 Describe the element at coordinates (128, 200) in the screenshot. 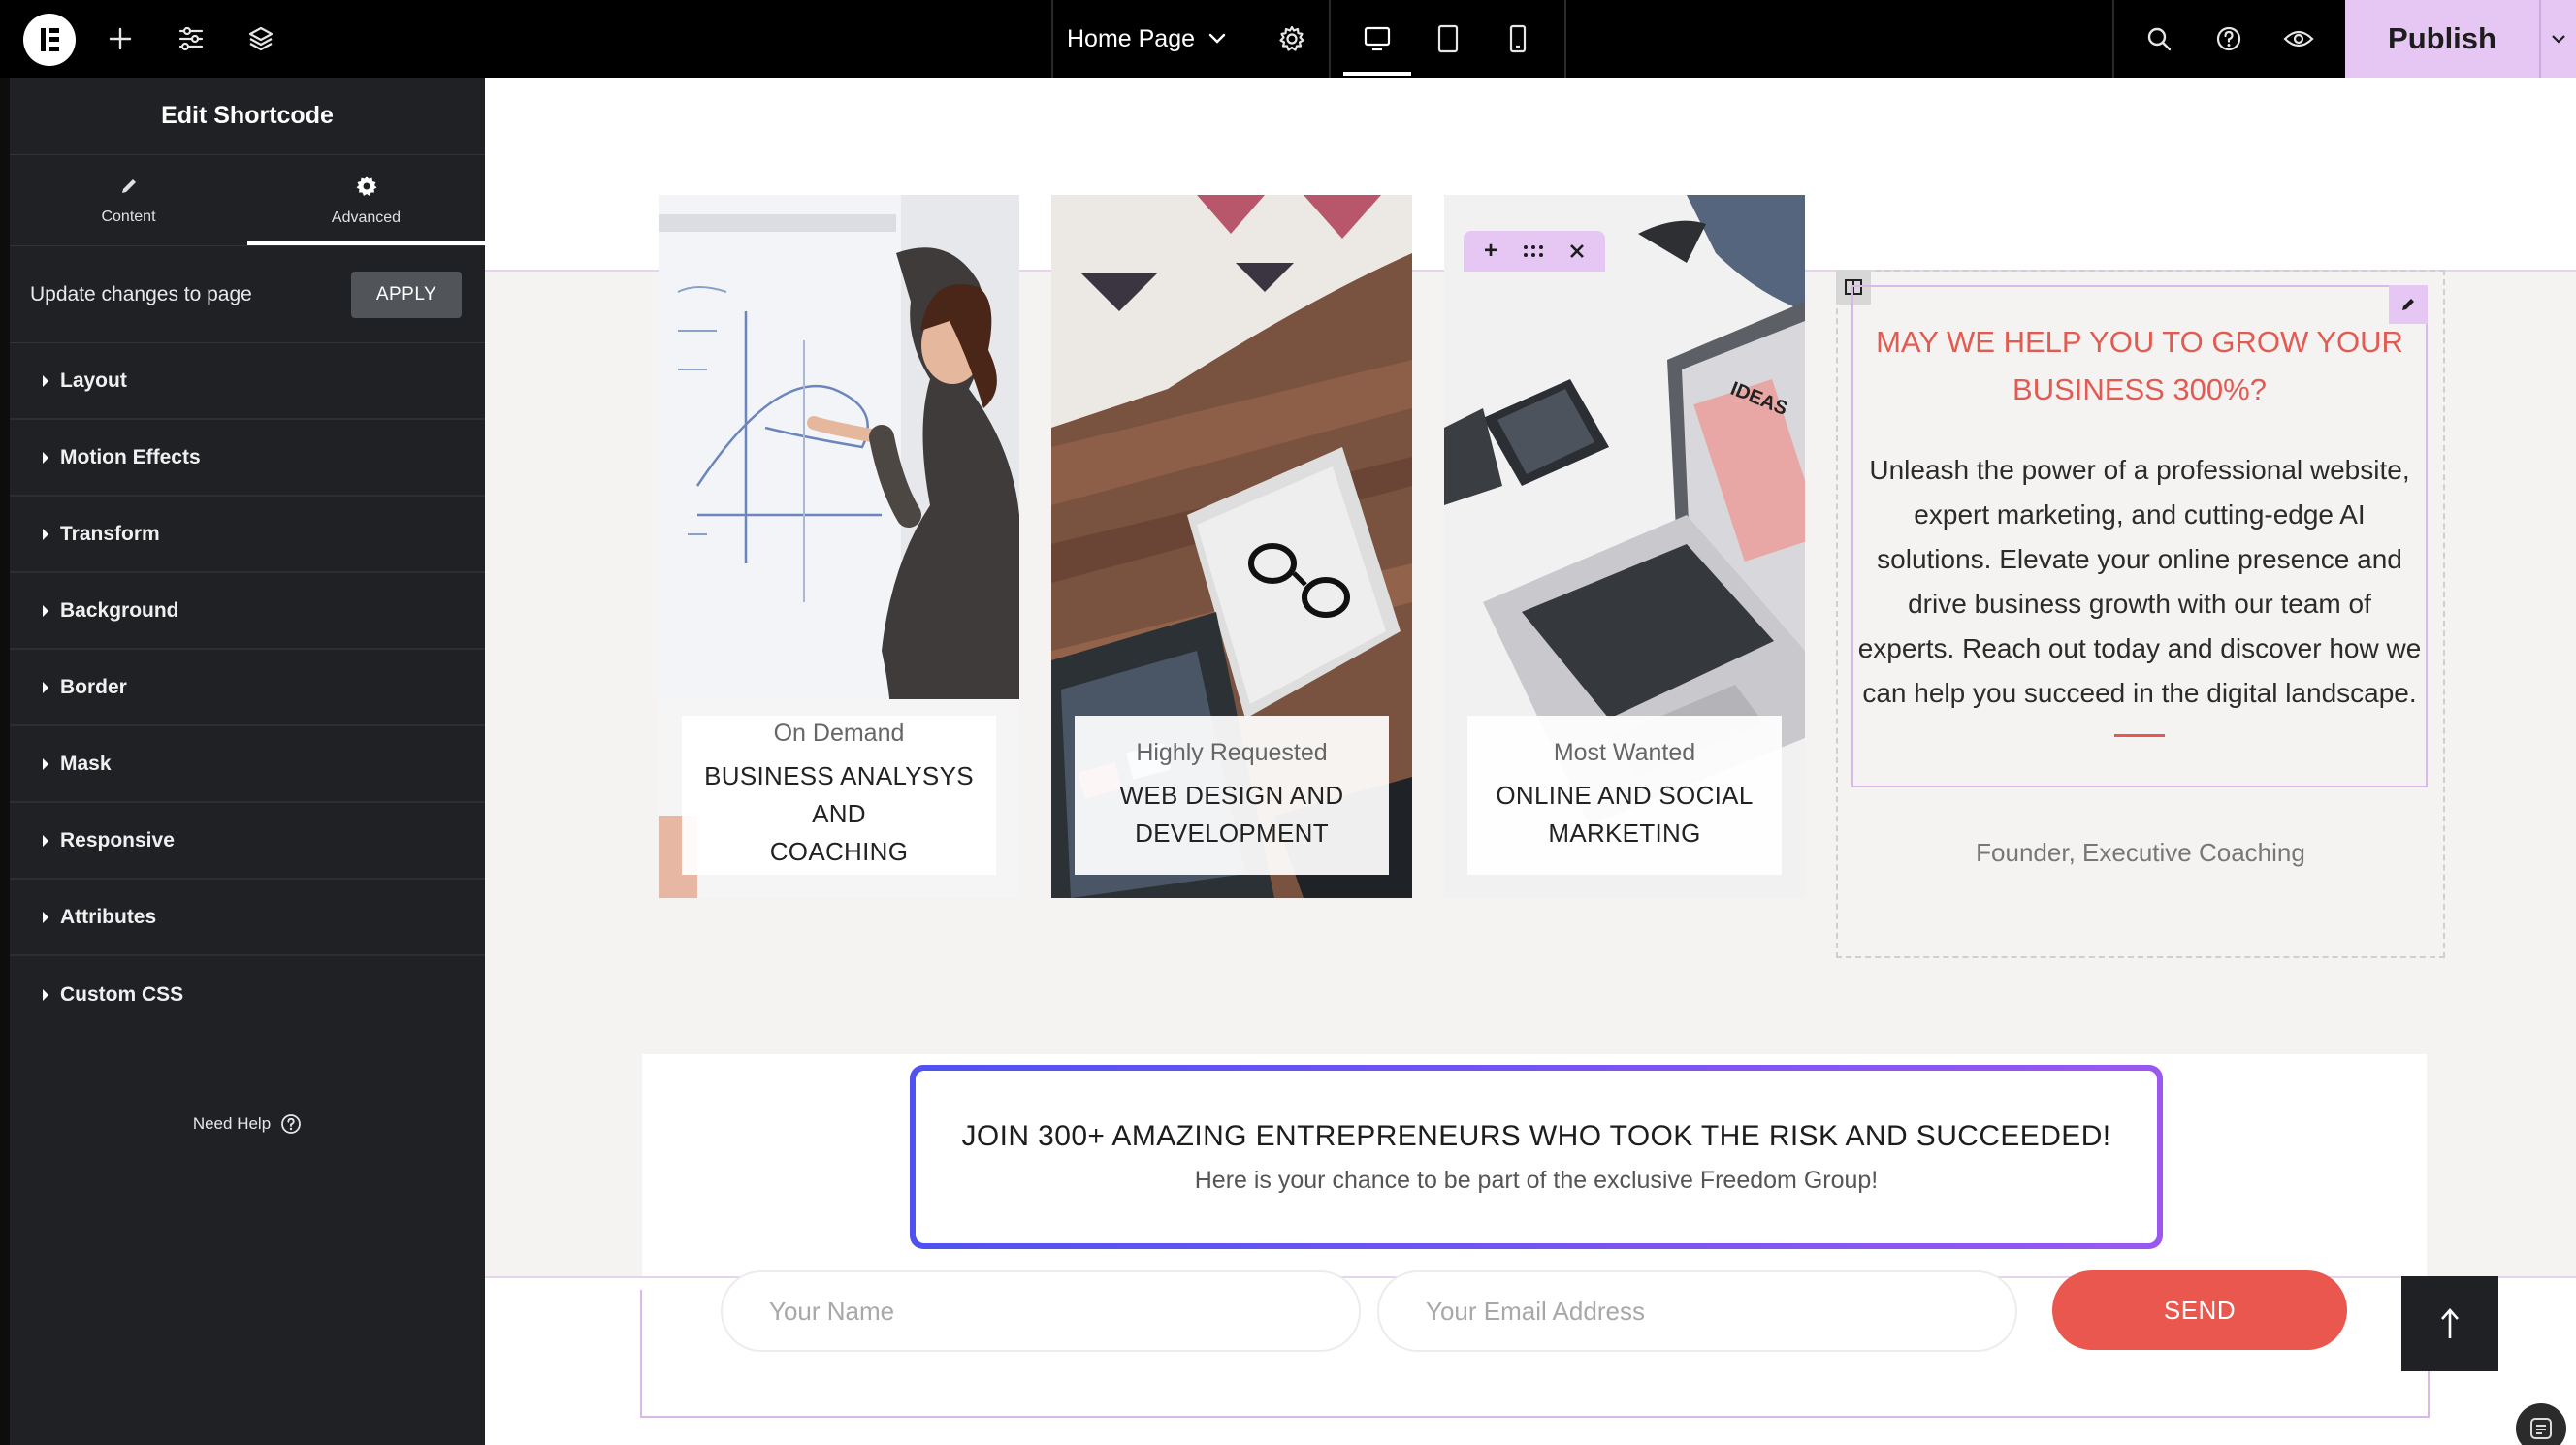

I see `tab-content: Content` at that location.